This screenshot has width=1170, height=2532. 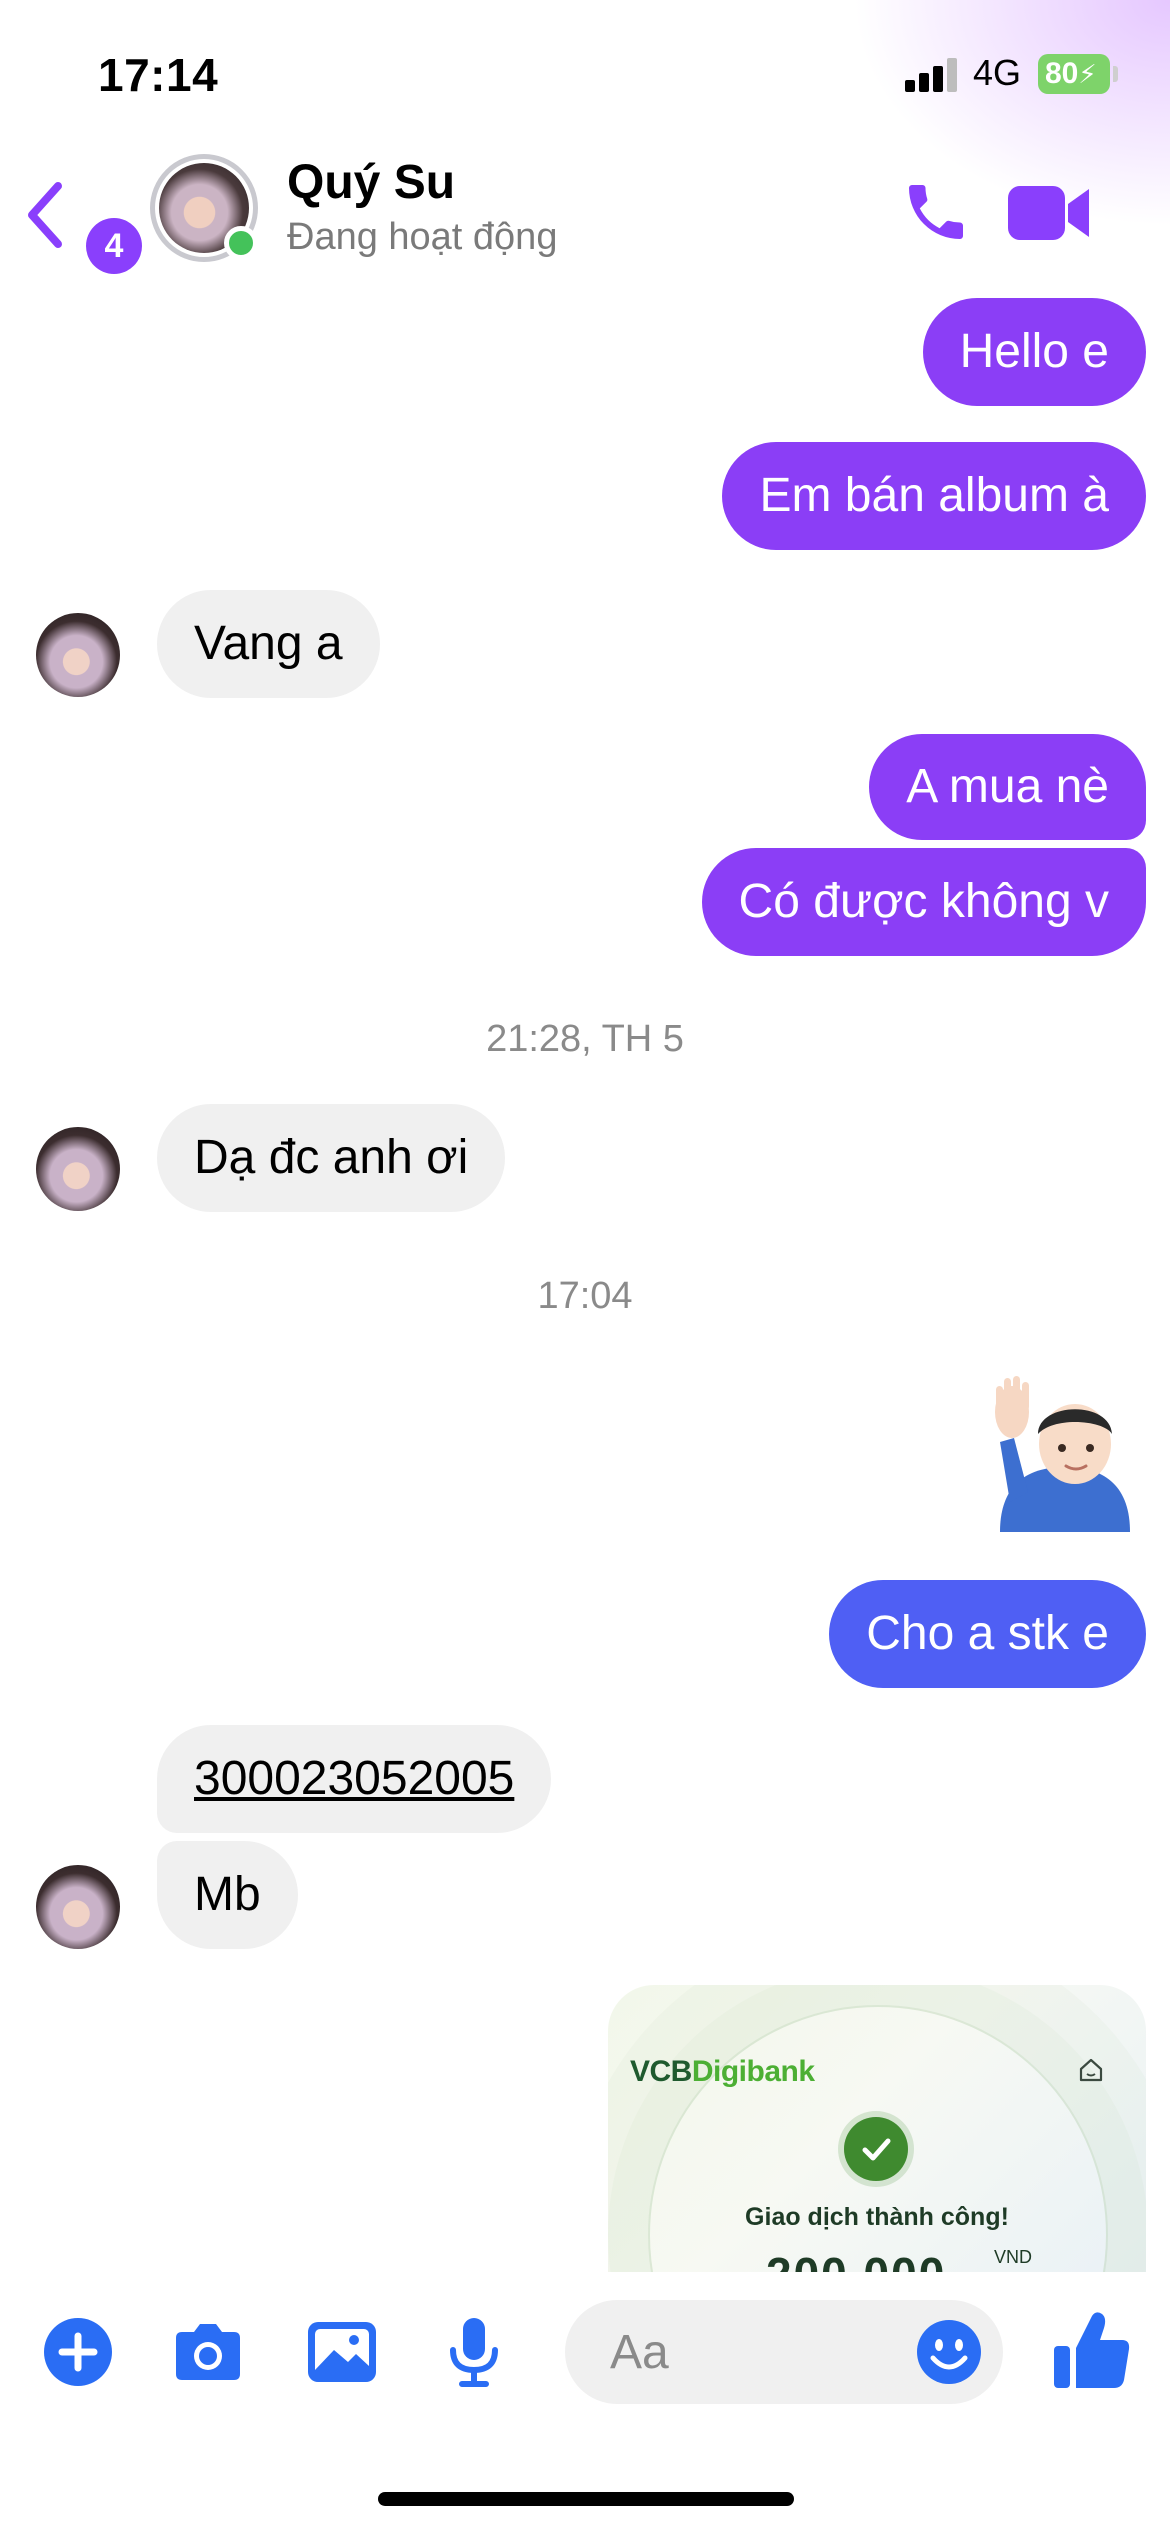 What do you see at coordinates (158, 75) in the screenshot?
I see `status-time: 17:14` at bounding box center [158, 75].